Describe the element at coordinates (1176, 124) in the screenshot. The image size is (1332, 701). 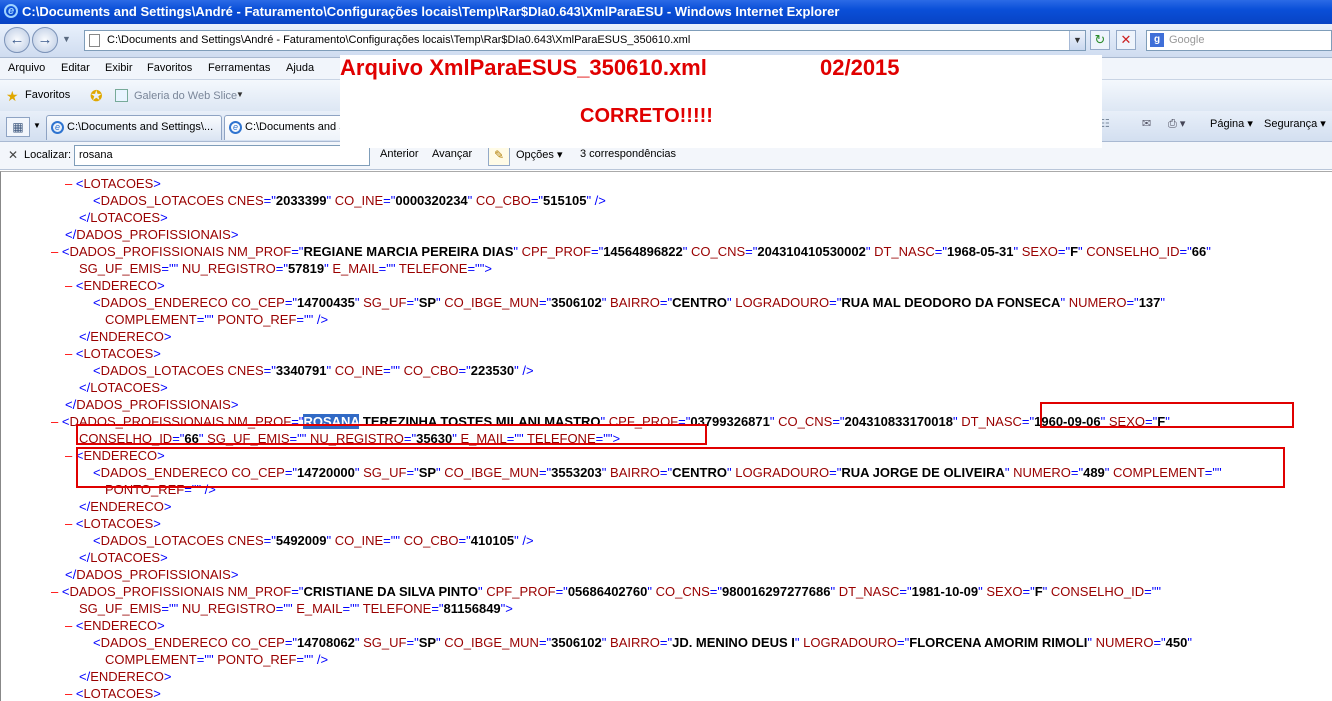
I see `print-icon: ⎙ ▾` at that location.